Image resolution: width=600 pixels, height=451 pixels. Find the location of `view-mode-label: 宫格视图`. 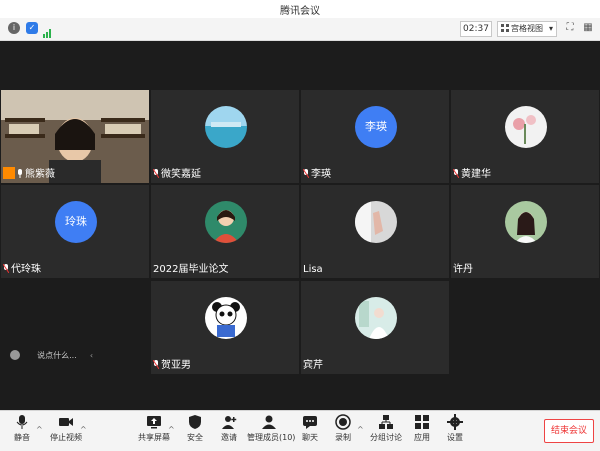

view-mode-label: 宫格视图 is located at coordinates (527, 28).